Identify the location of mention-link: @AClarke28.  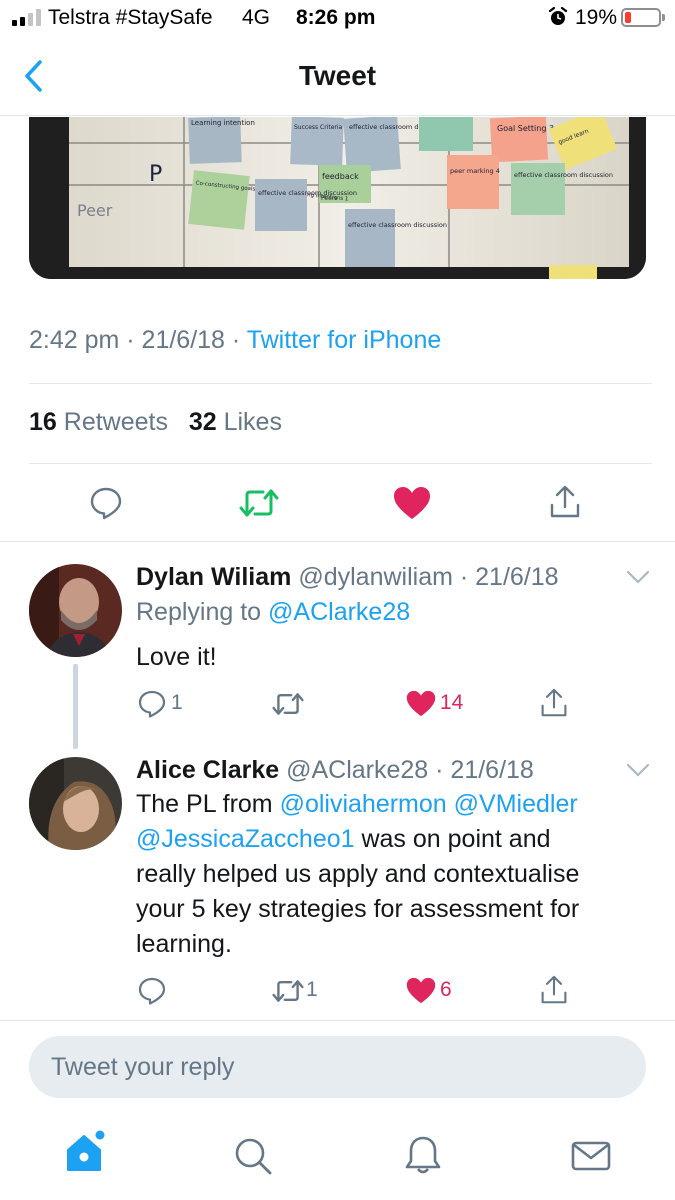
(339, 612).